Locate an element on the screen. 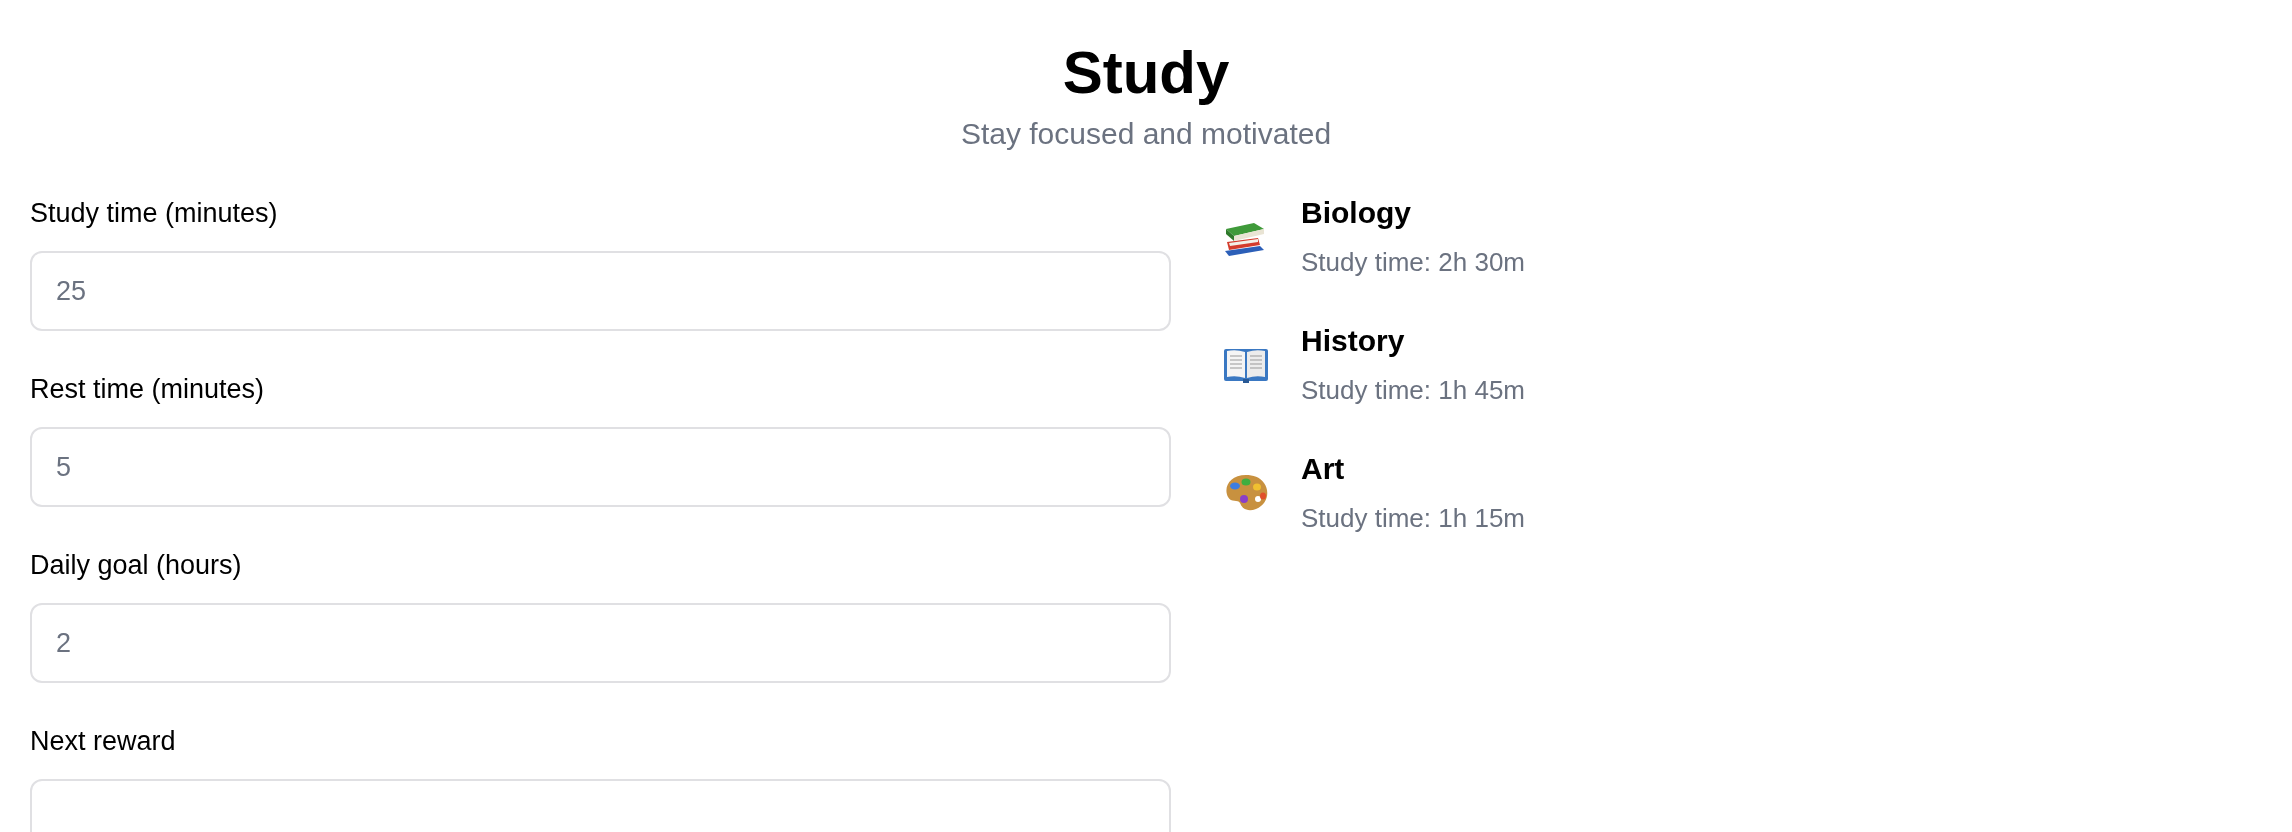 This screenshot has width=2292, height=832. field-label: Rest time (minutes) is located at coordinates (147, 389).